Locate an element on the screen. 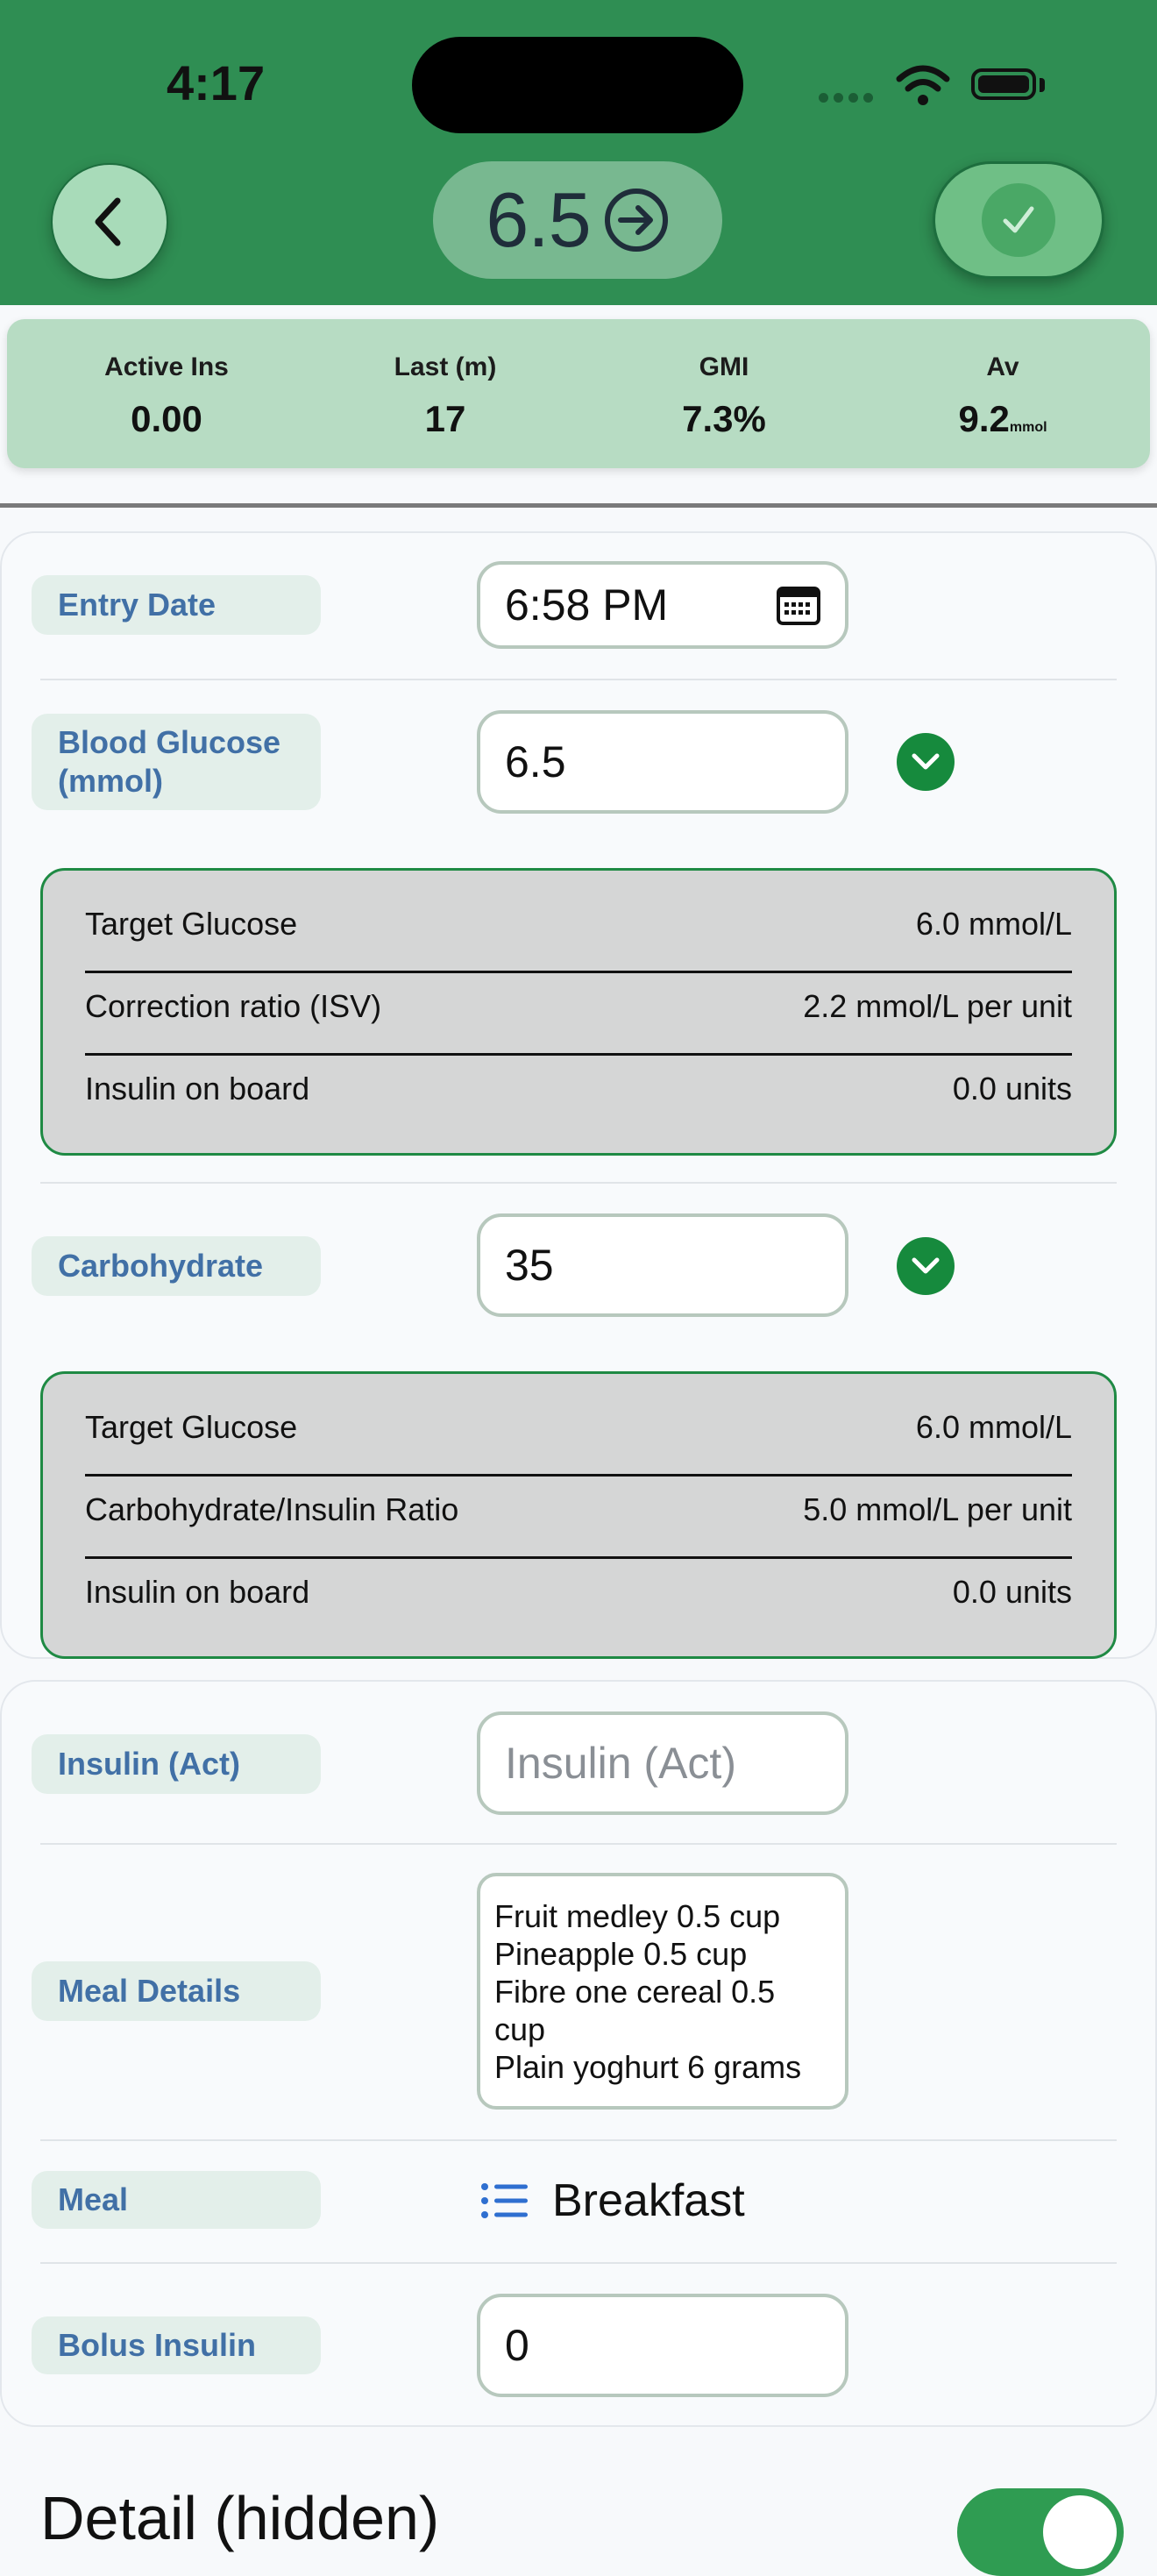  carbohydrate-toggle is located at coordinates (926, 1266).